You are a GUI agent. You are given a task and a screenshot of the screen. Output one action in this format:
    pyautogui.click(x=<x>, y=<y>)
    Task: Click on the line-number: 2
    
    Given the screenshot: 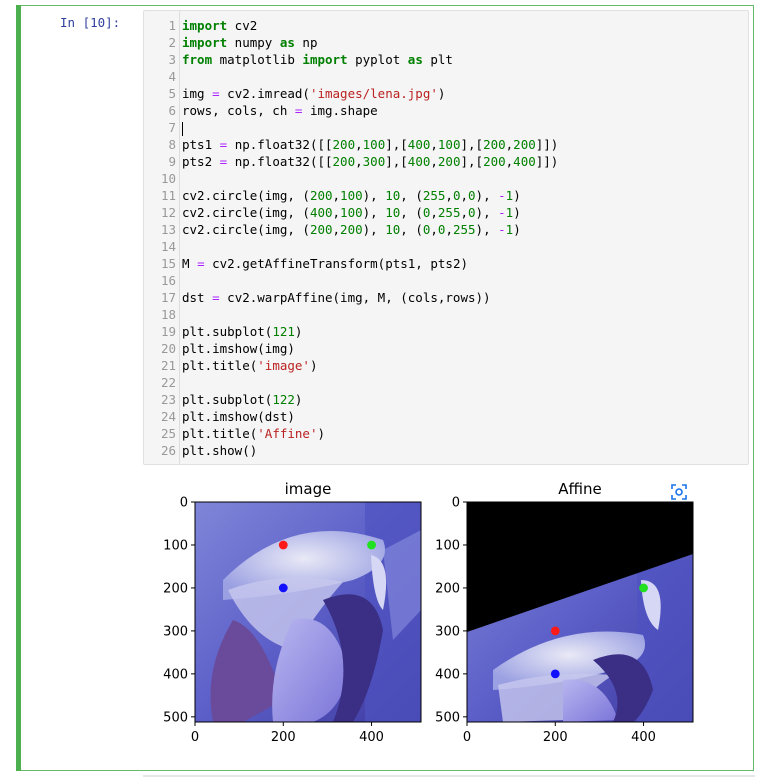 What is the action you would take?
    pyautogui.click(x=172, y=42)
    